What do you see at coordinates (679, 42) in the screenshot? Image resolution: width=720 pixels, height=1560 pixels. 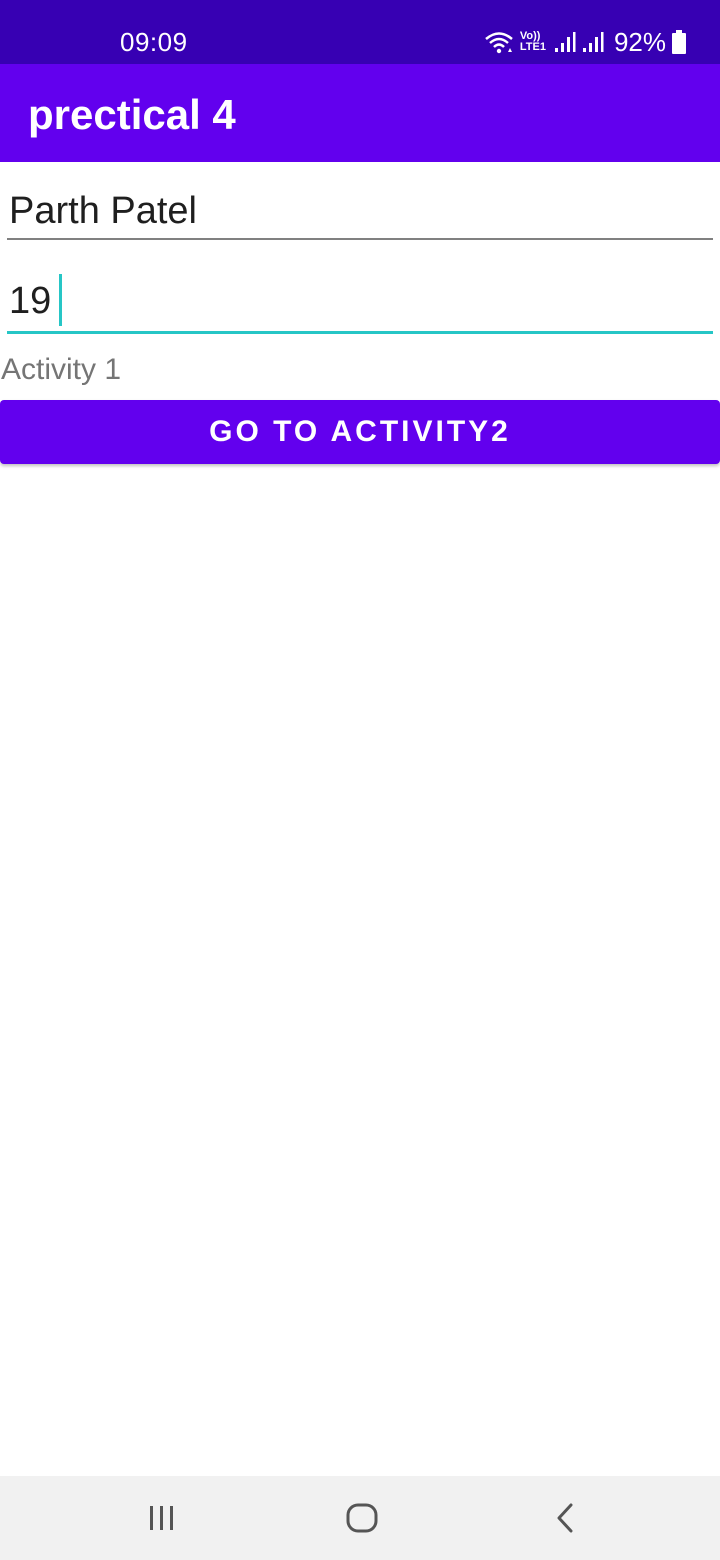 I see `battery-icon` at bounding box center [679, 42].